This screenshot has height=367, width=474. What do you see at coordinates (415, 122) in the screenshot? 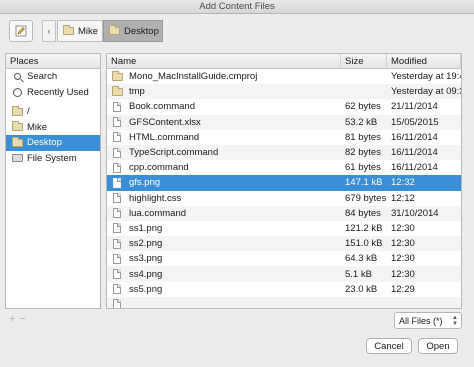
I see `file-modified: 15/05/2015` at bounding box center [415, 122].